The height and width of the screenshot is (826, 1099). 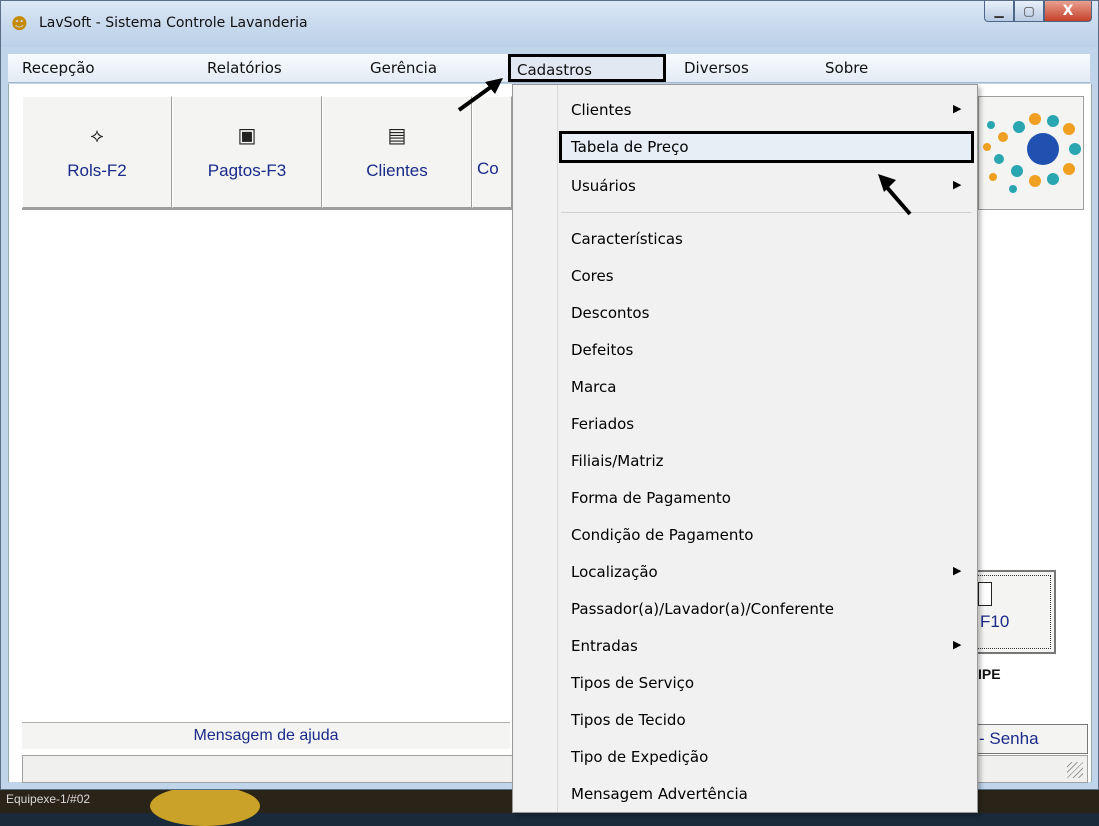 What do you see at coordinates (628, 720) in the screenshot?
I see `menu-item-label: Tipos de Tecido` at bounding box center [628, 720].